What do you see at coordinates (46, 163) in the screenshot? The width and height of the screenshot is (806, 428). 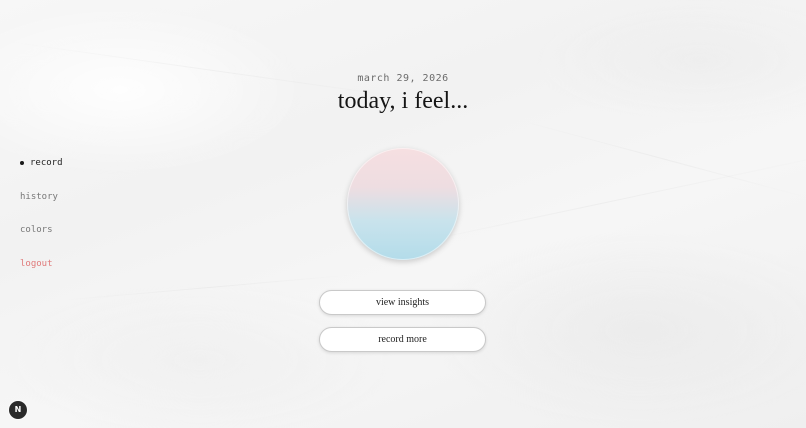 I see `sidebar-item-label: record` at bounding box center [46, 163].